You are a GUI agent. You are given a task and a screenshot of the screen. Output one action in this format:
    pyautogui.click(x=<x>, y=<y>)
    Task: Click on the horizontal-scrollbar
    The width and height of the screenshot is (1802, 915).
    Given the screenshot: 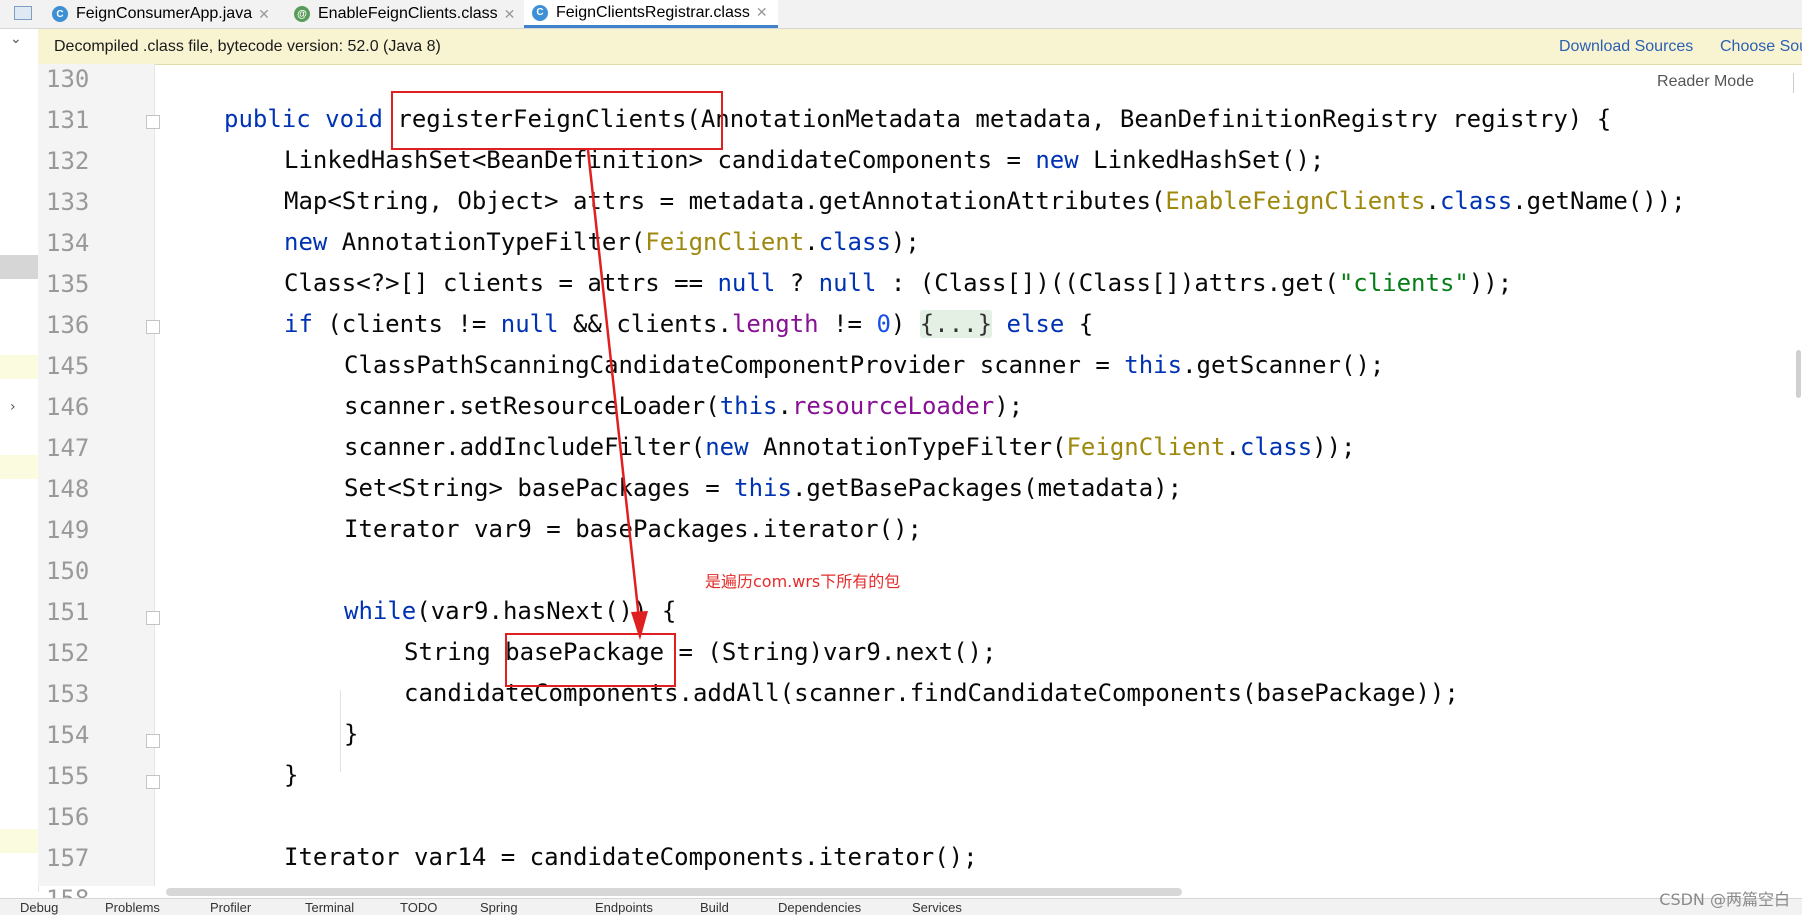 What is the action you would take?
    pyautogui.click(x=674, y=892)
    